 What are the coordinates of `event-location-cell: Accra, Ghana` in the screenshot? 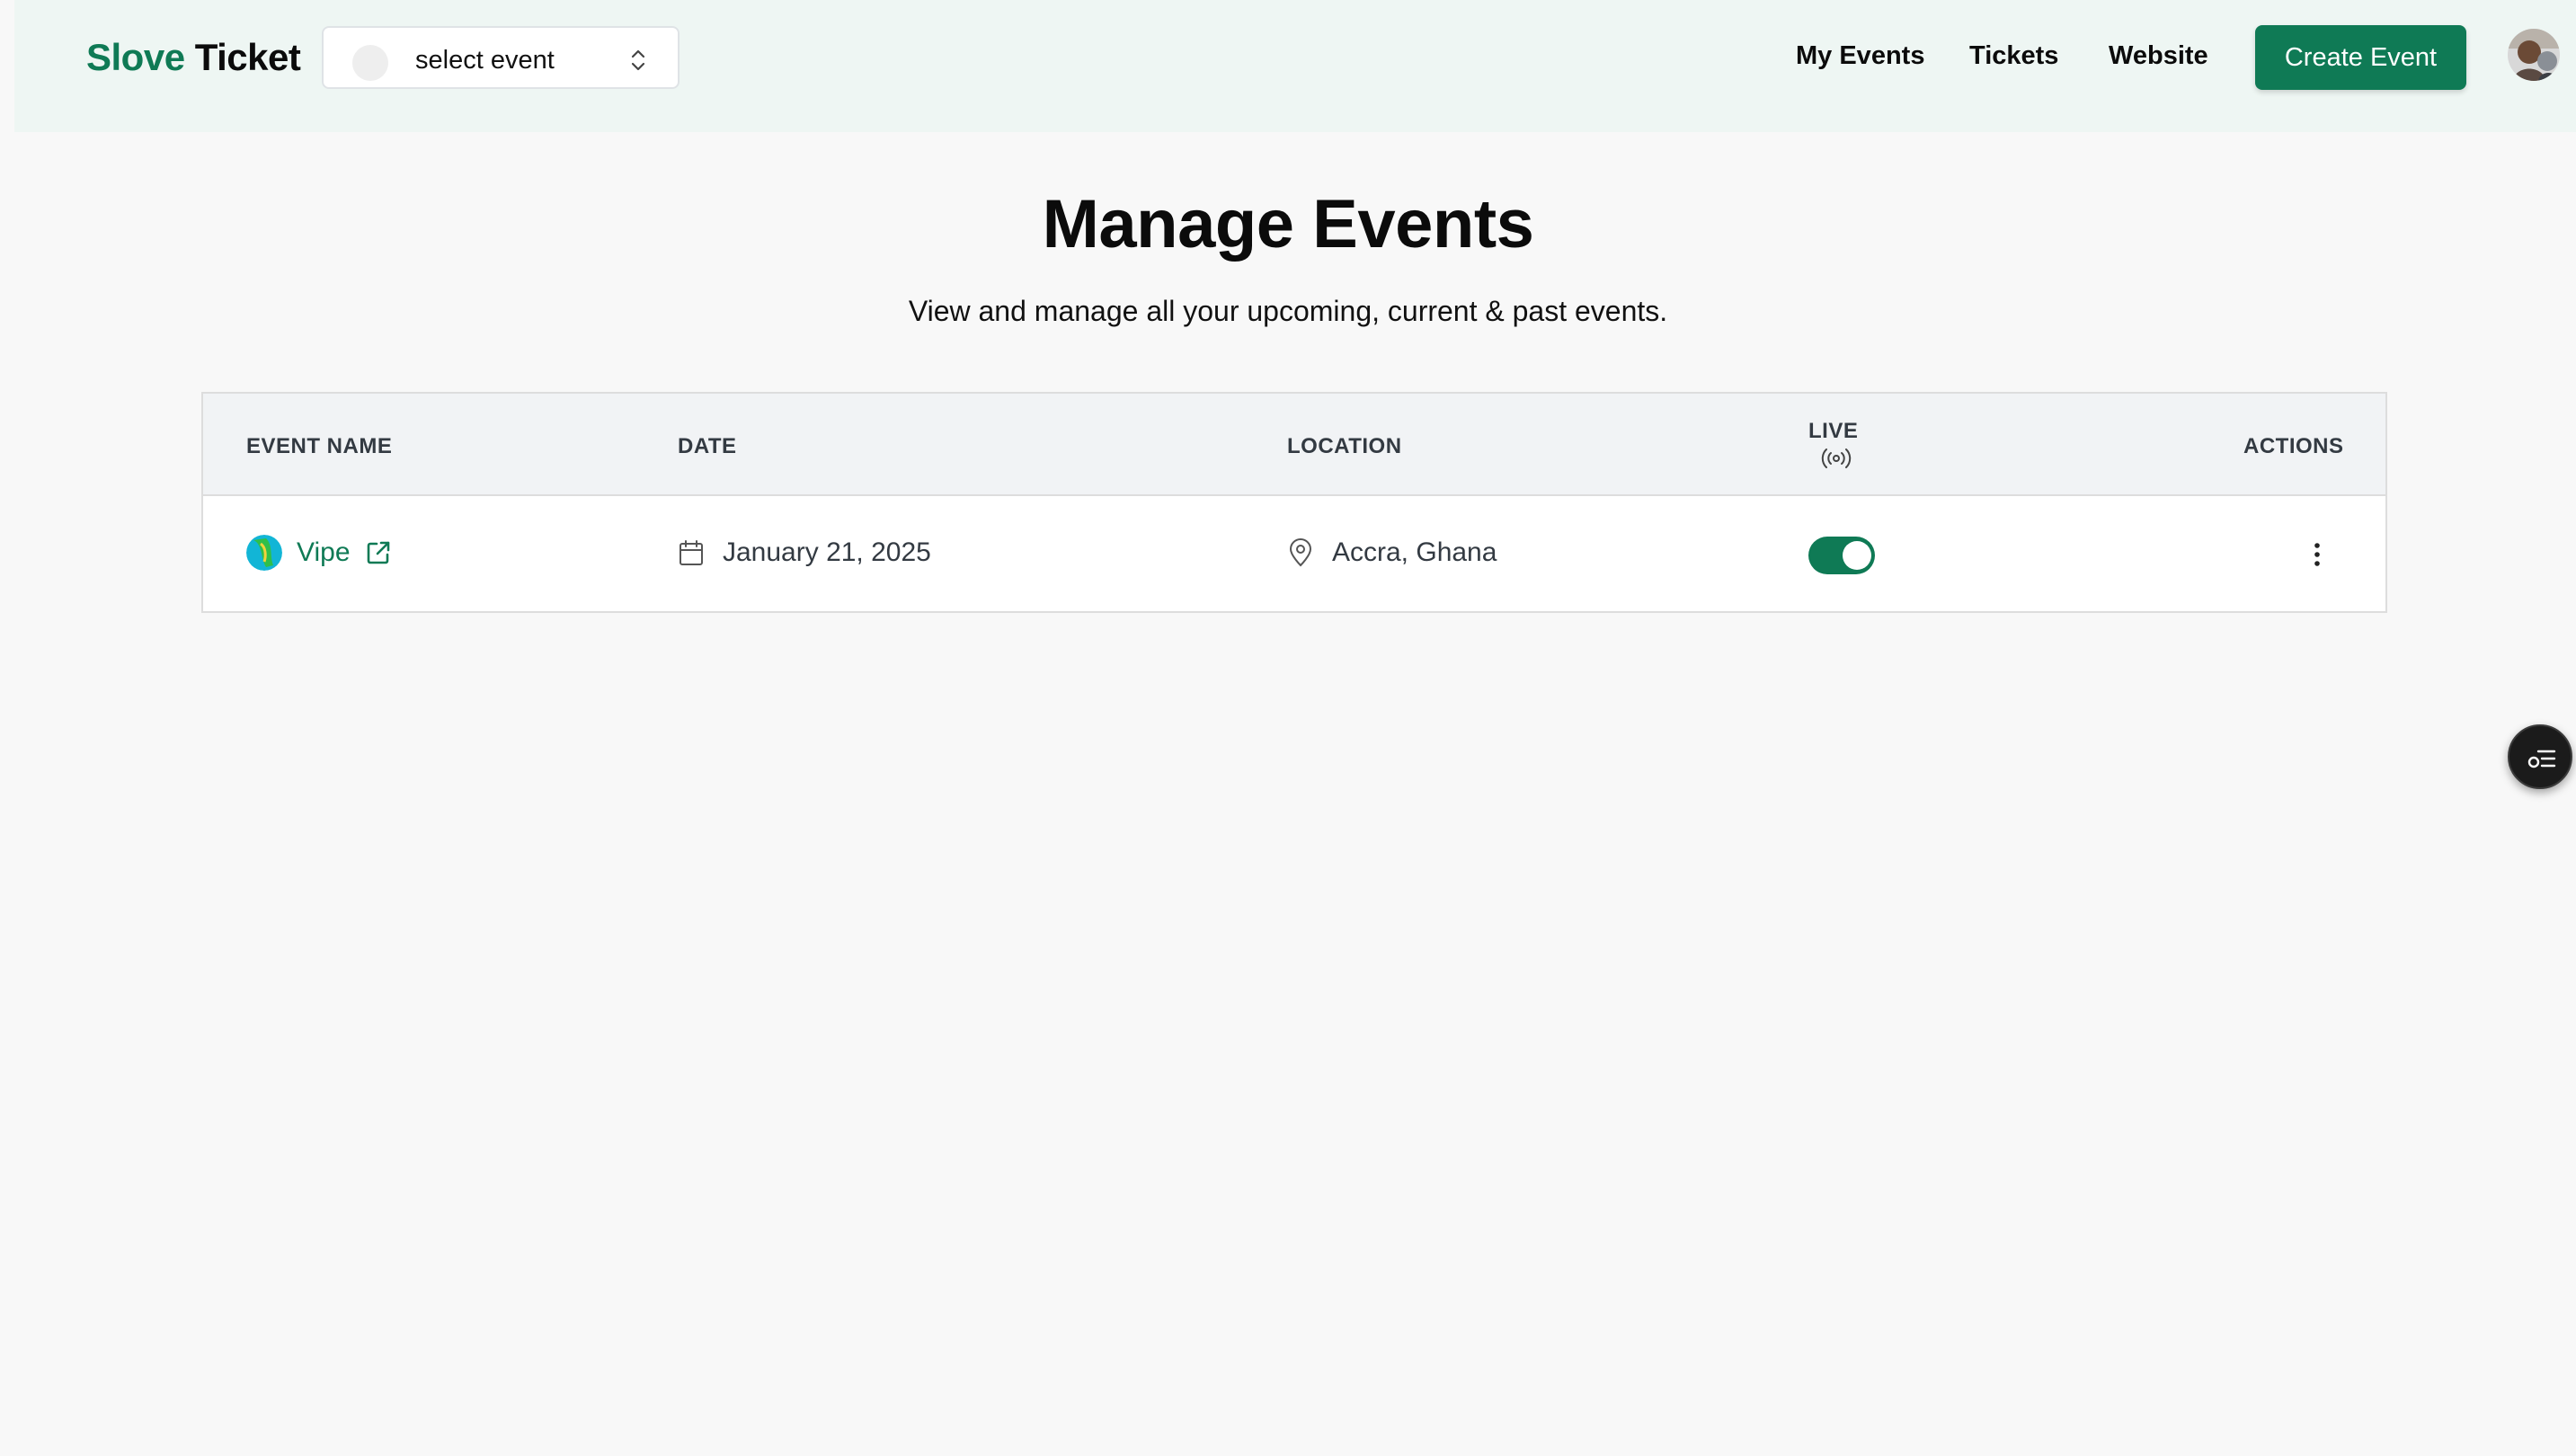 It's located at (1392, 553).